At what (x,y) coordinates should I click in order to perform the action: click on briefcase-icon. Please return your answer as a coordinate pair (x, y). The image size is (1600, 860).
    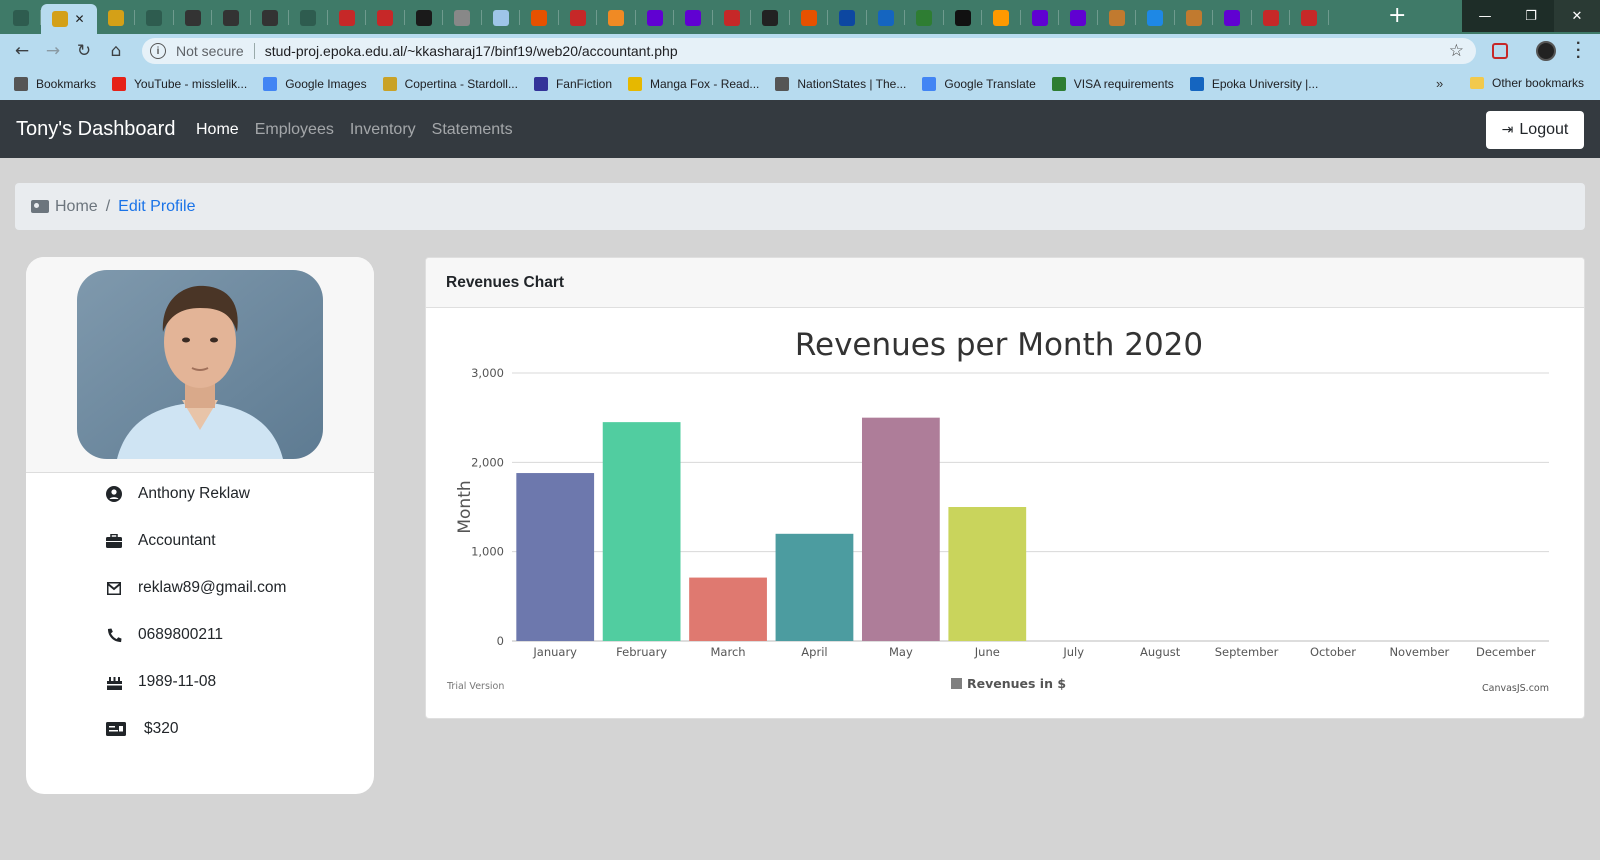
    Looking at the image, I should click on (114, 541).